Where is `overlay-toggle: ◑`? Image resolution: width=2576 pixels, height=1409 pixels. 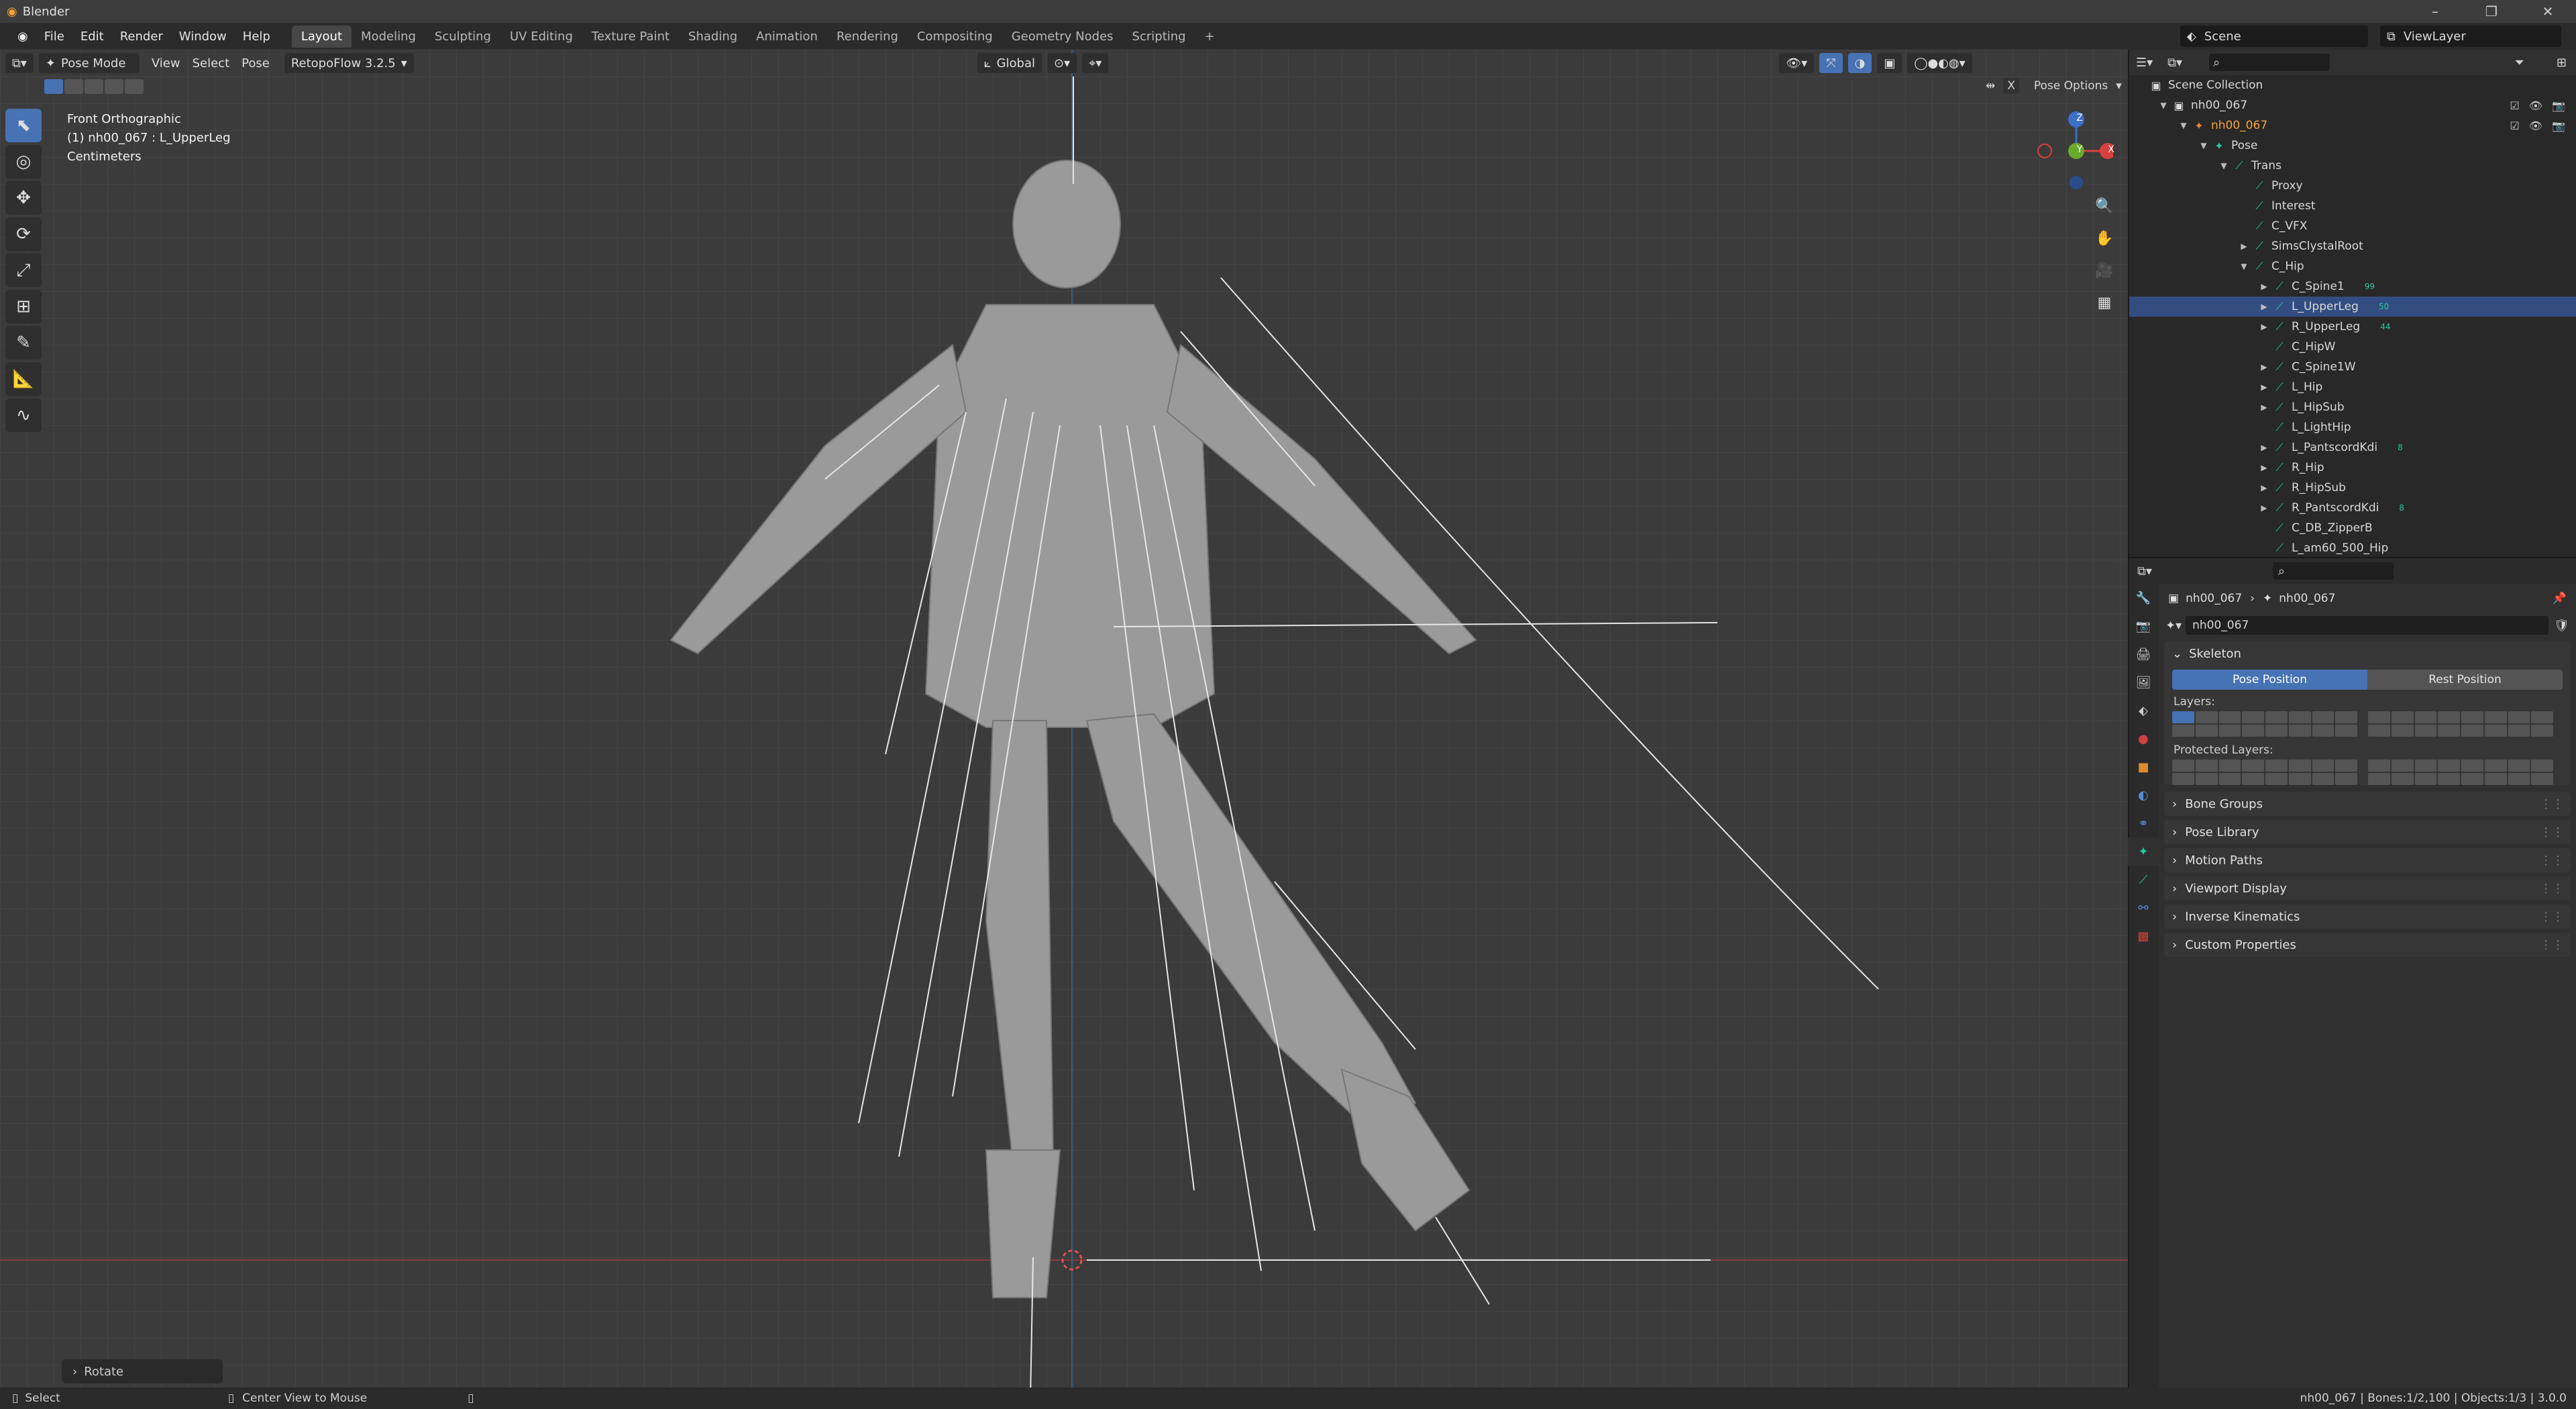 overlay-toggle: ◑ is located at coordinates (1859, 63).